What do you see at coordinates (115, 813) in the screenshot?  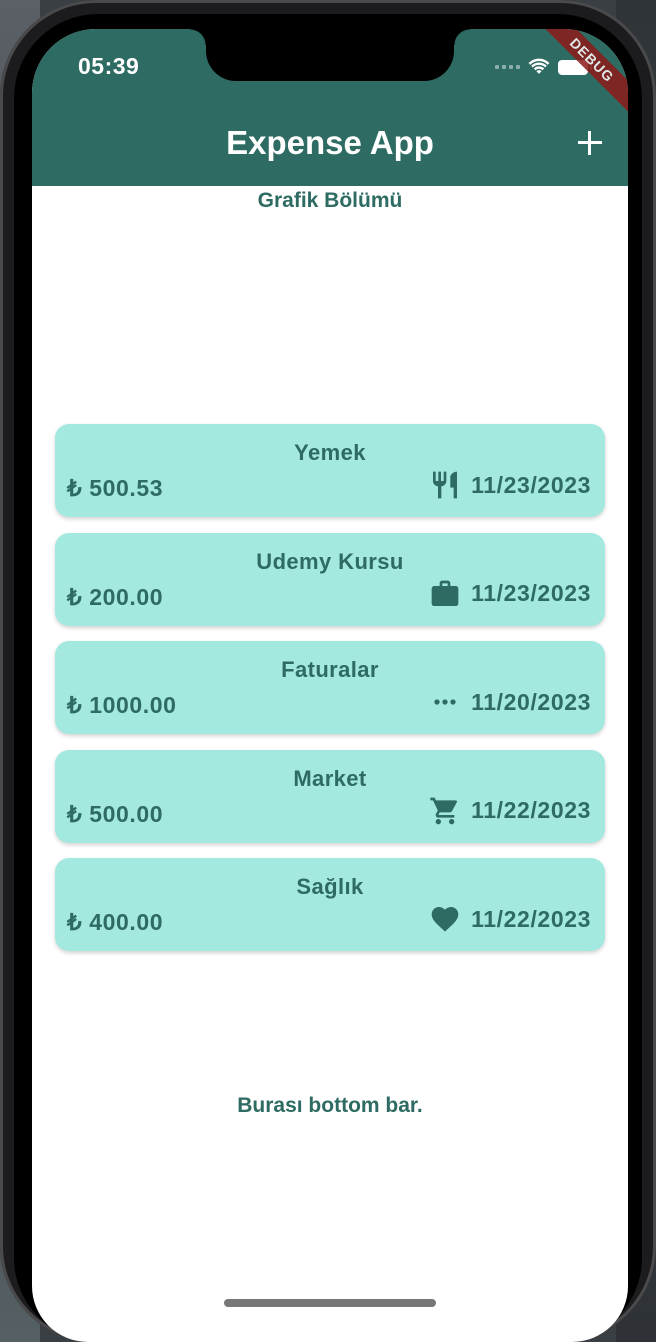 I see `expense-amount: ₺ 500.00` at bounding box center [115, 813].